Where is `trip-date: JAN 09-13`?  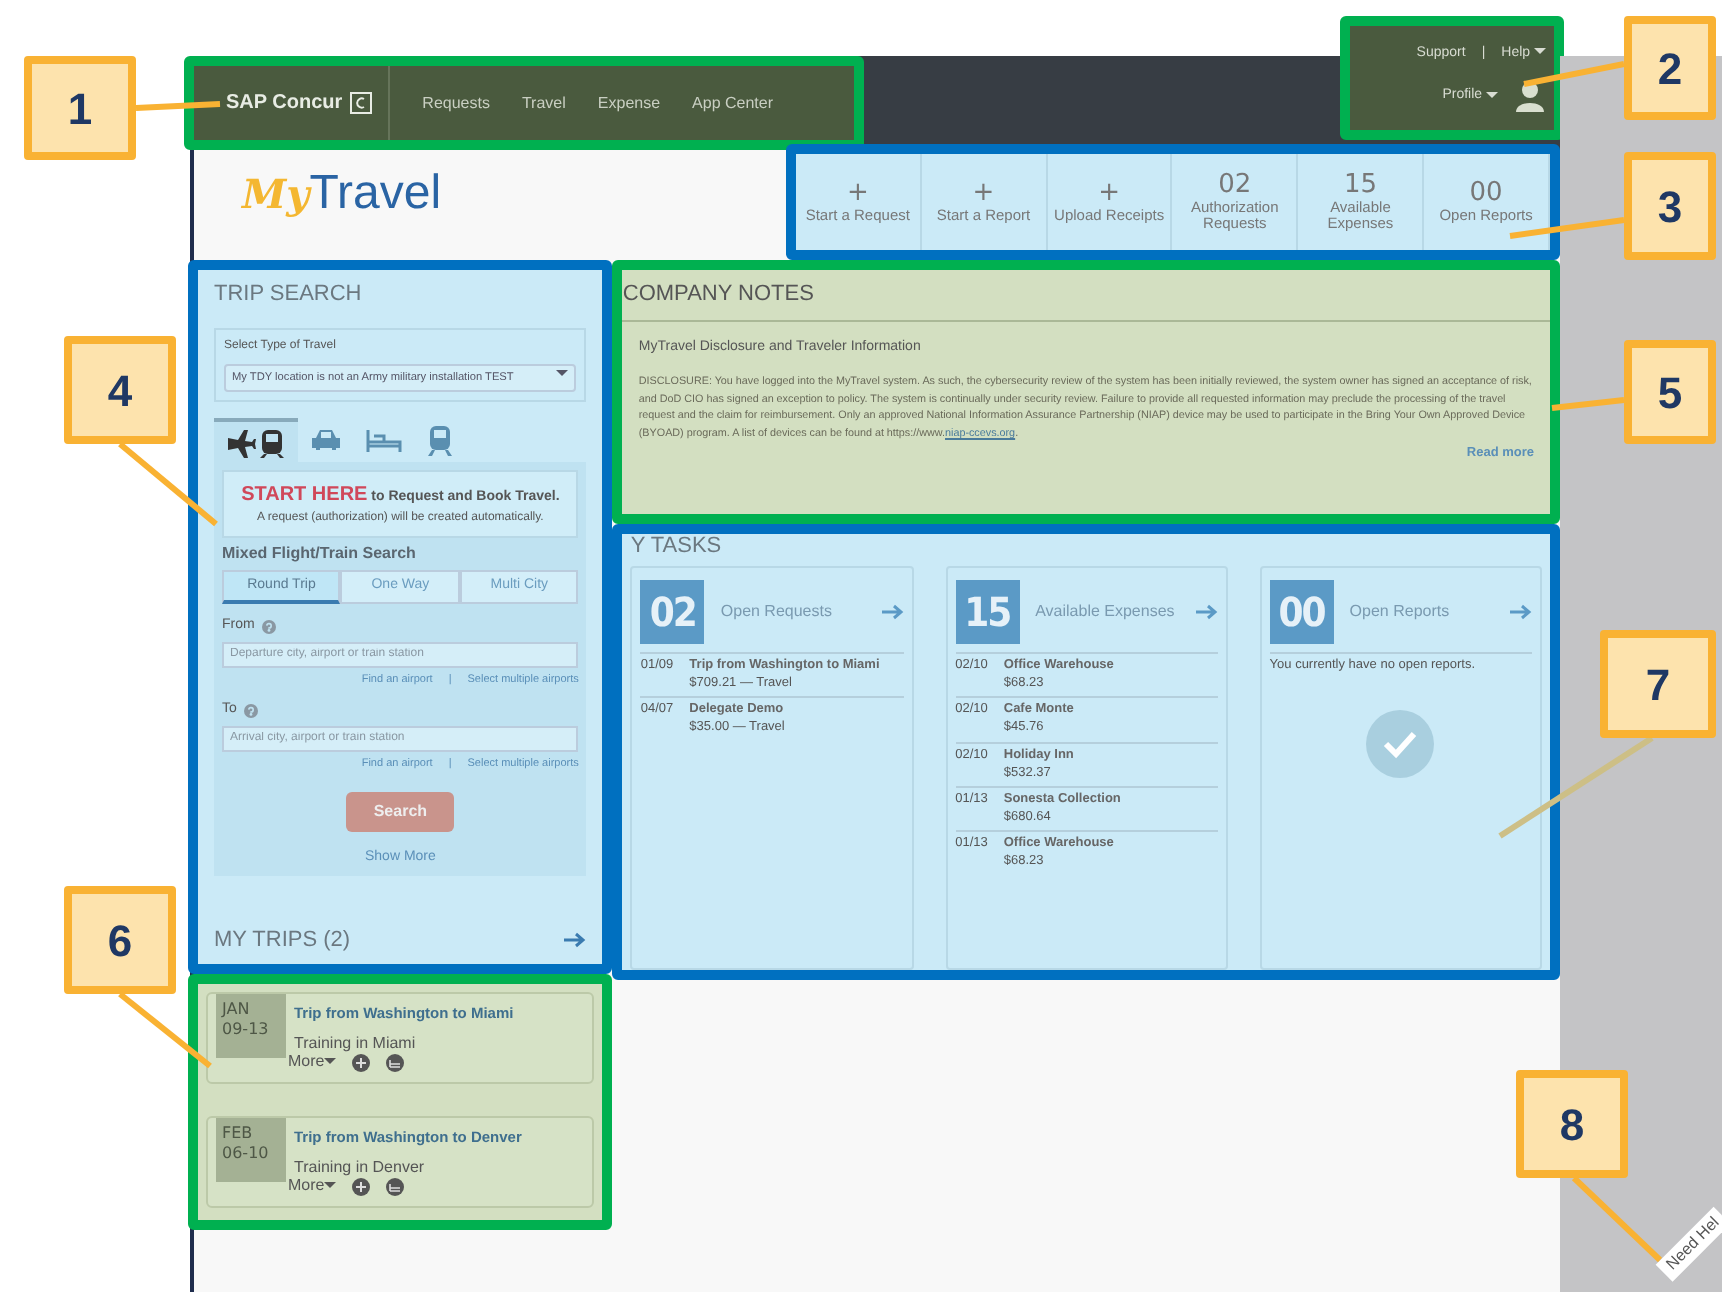
trip-date: JAN 09-13 is located at coordinates (251, 1026).